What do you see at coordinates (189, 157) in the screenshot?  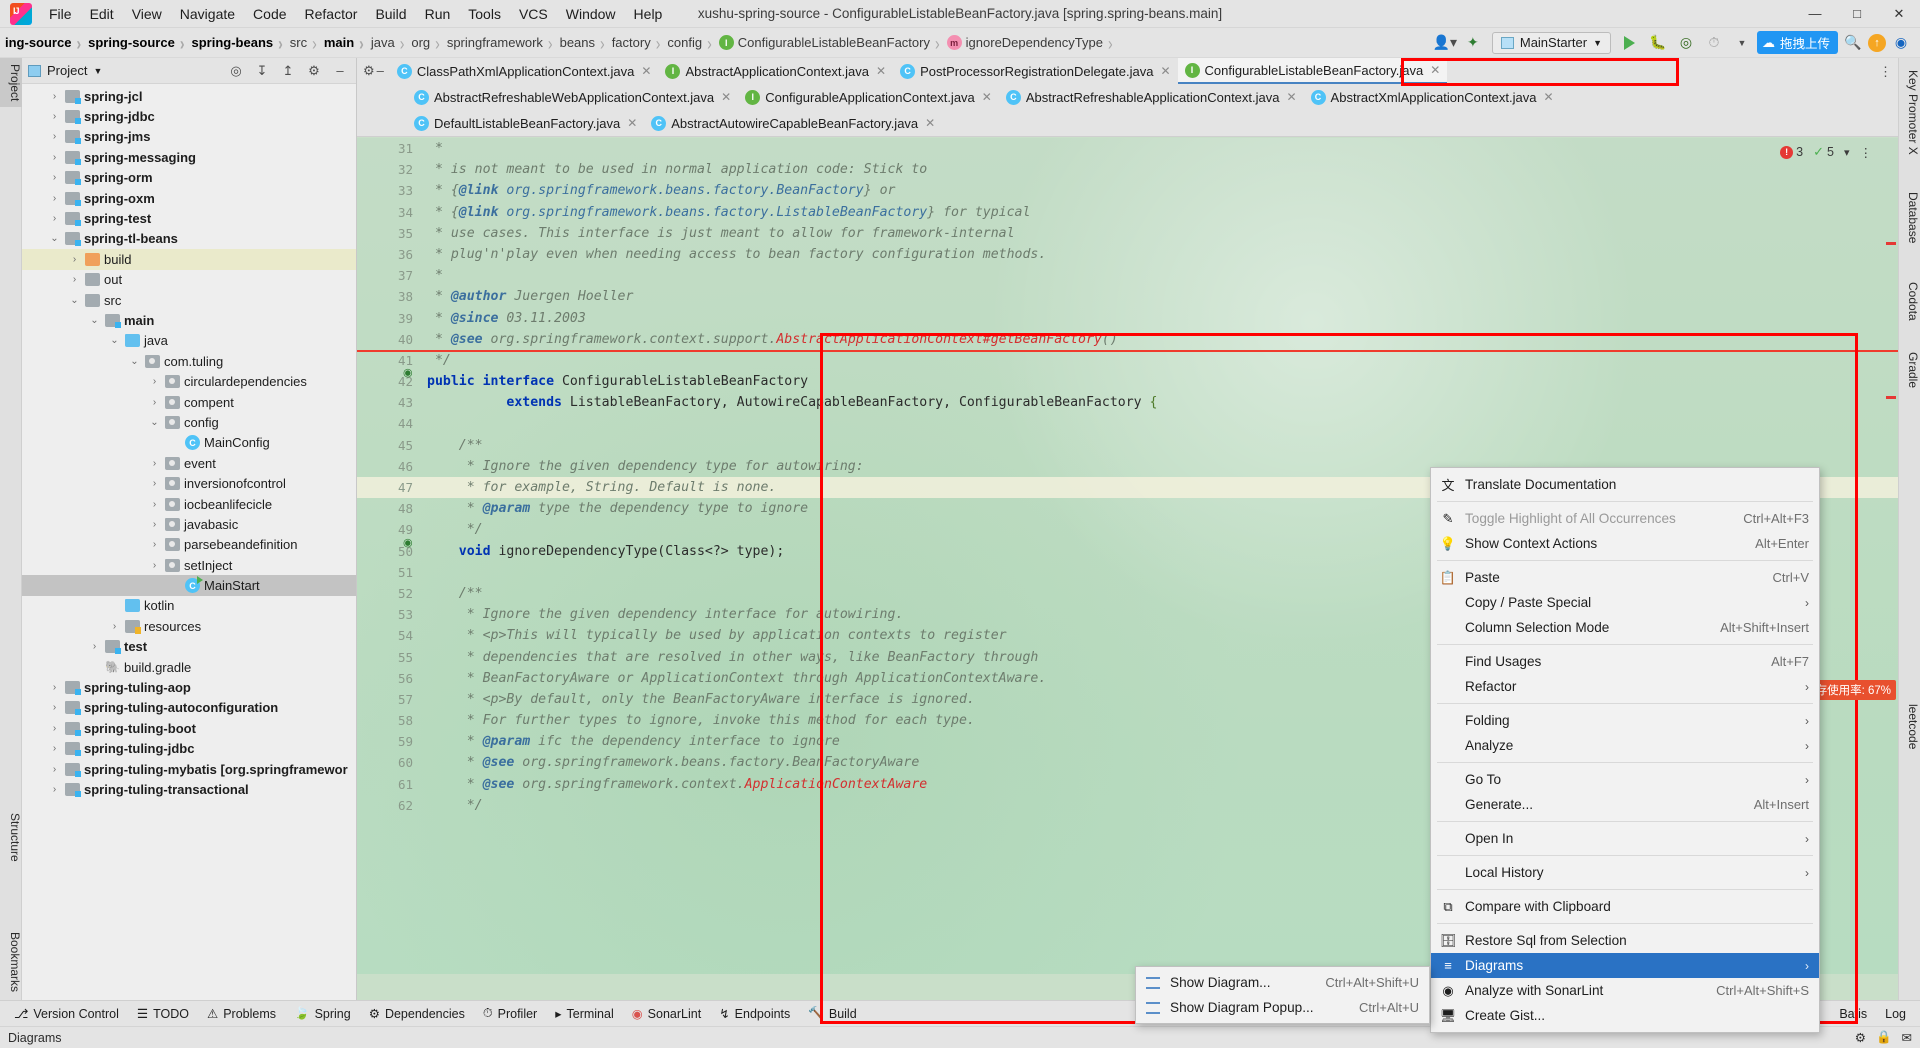 I see `tree-node: › spring-messaging` at bounding box center [189, 157].